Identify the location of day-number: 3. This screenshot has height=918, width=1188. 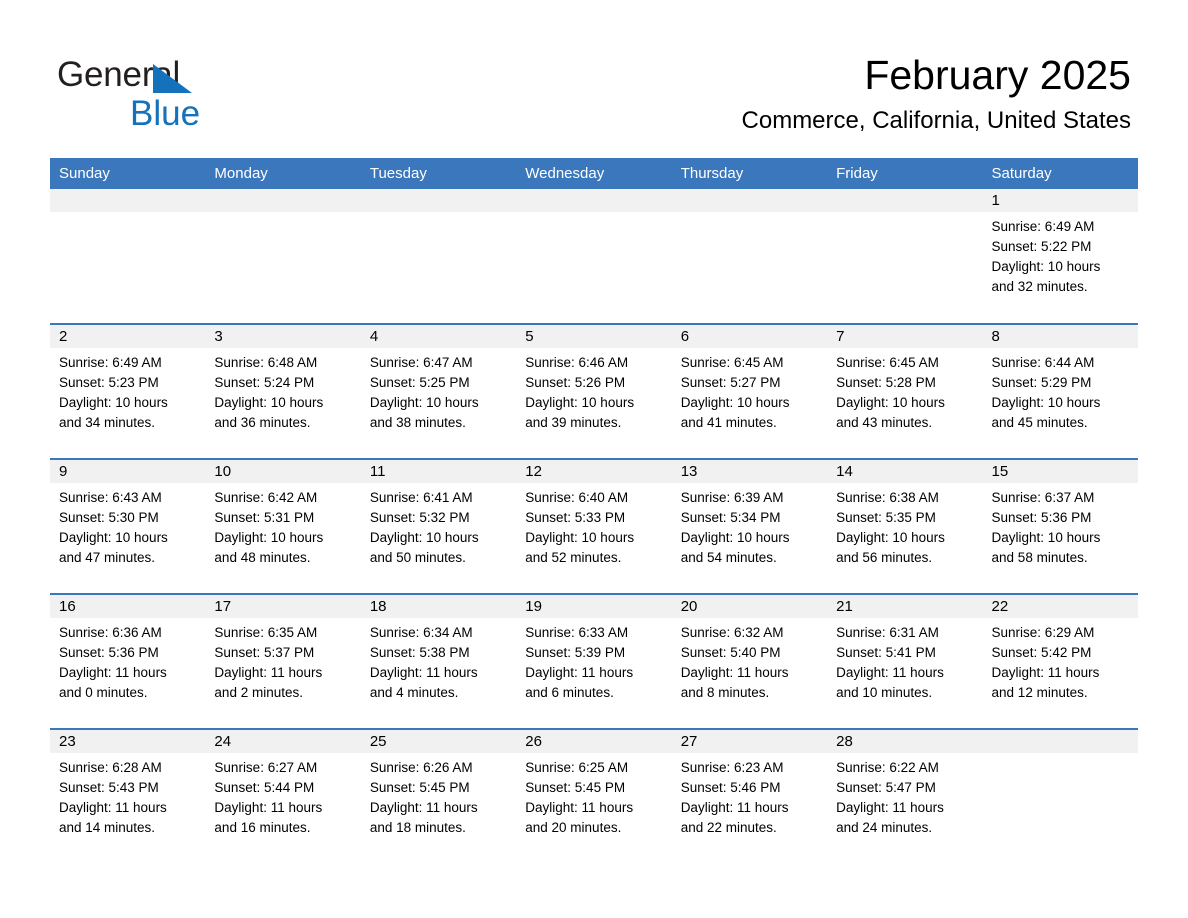
(283, 336).